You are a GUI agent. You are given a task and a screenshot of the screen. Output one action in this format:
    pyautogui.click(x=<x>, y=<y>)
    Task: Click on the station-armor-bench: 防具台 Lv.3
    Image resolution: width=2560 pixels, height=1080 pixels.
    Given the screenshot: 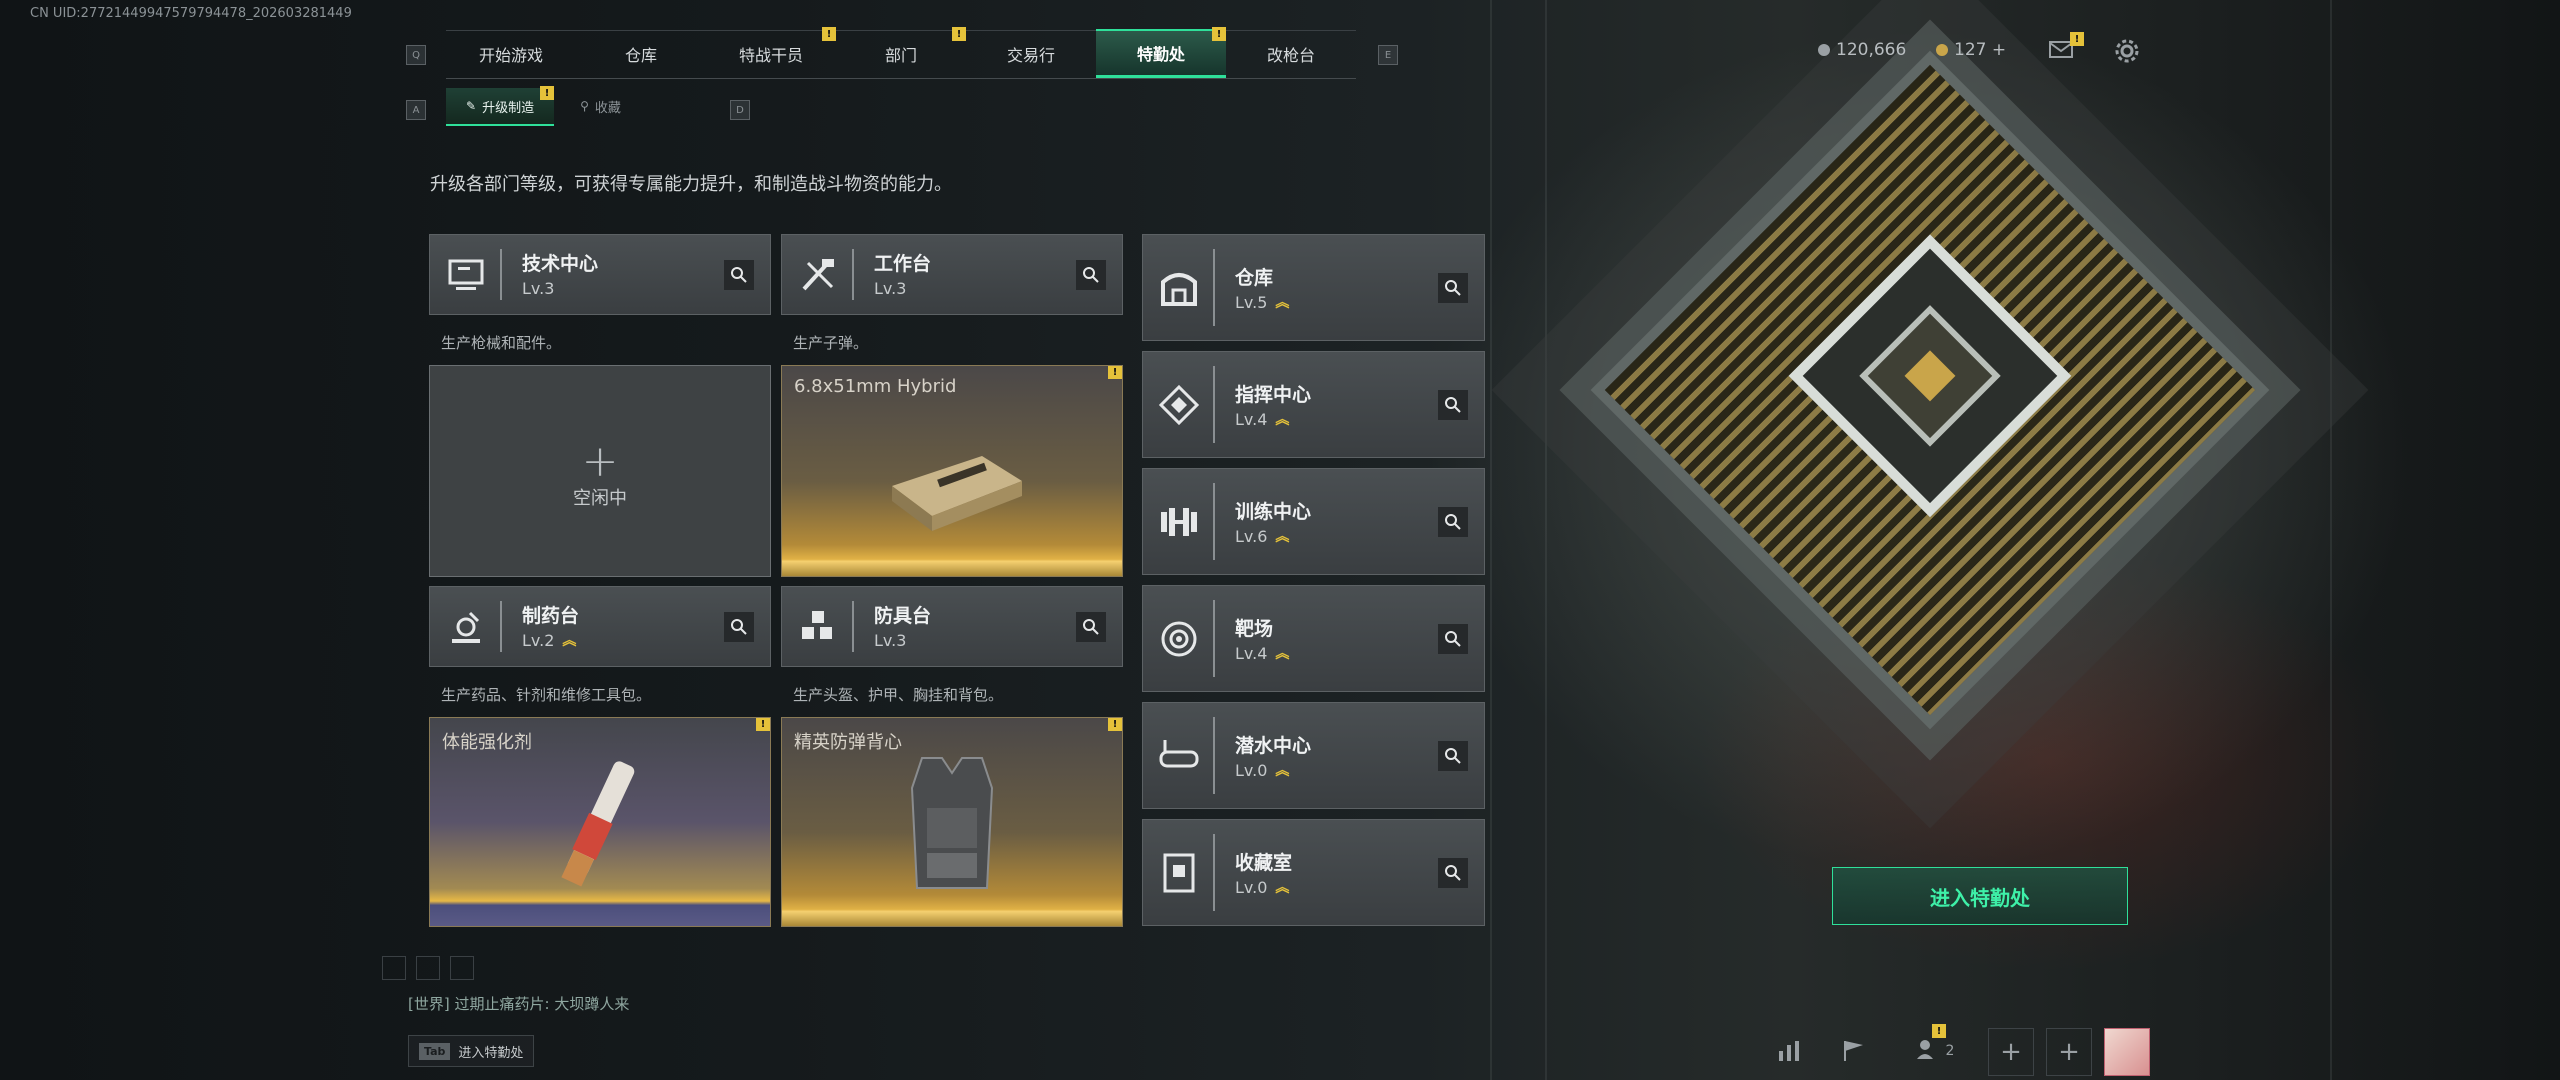 What is the action you would take?
    pyautogui.click(x=952, y=626)
    